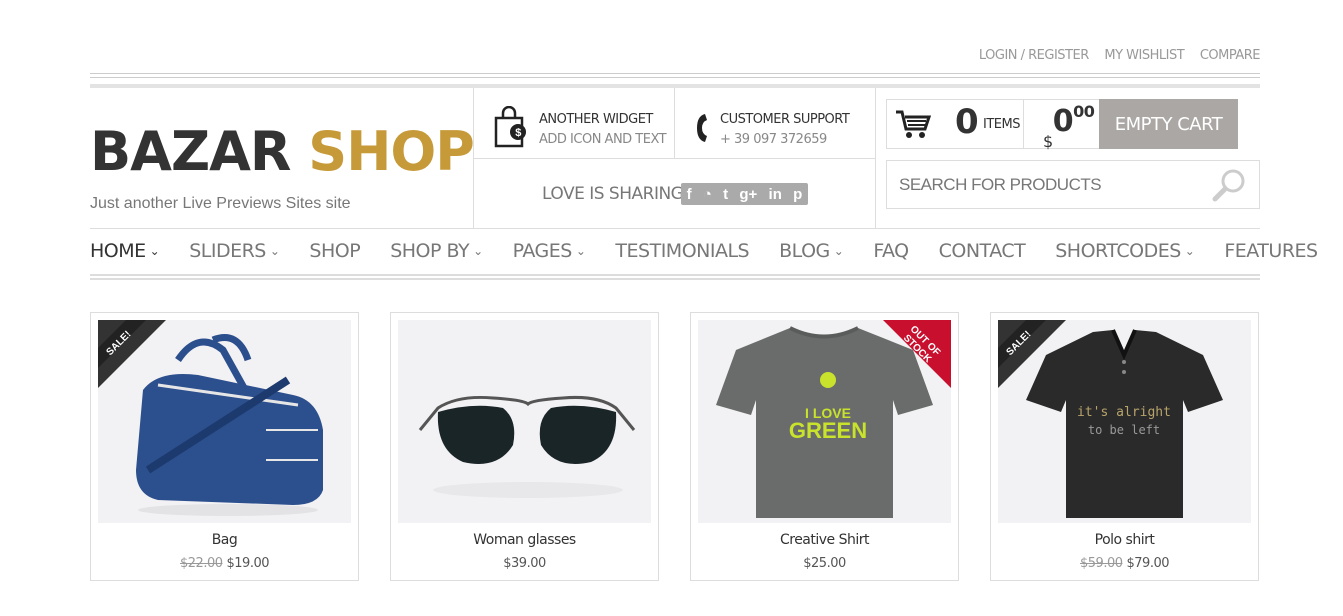 Image resolution: width=1343 pixels, height=616 pixels. Describe the element at coordinates (675, 228) in the screenshot. I see `header-bottom-divider` at that location.